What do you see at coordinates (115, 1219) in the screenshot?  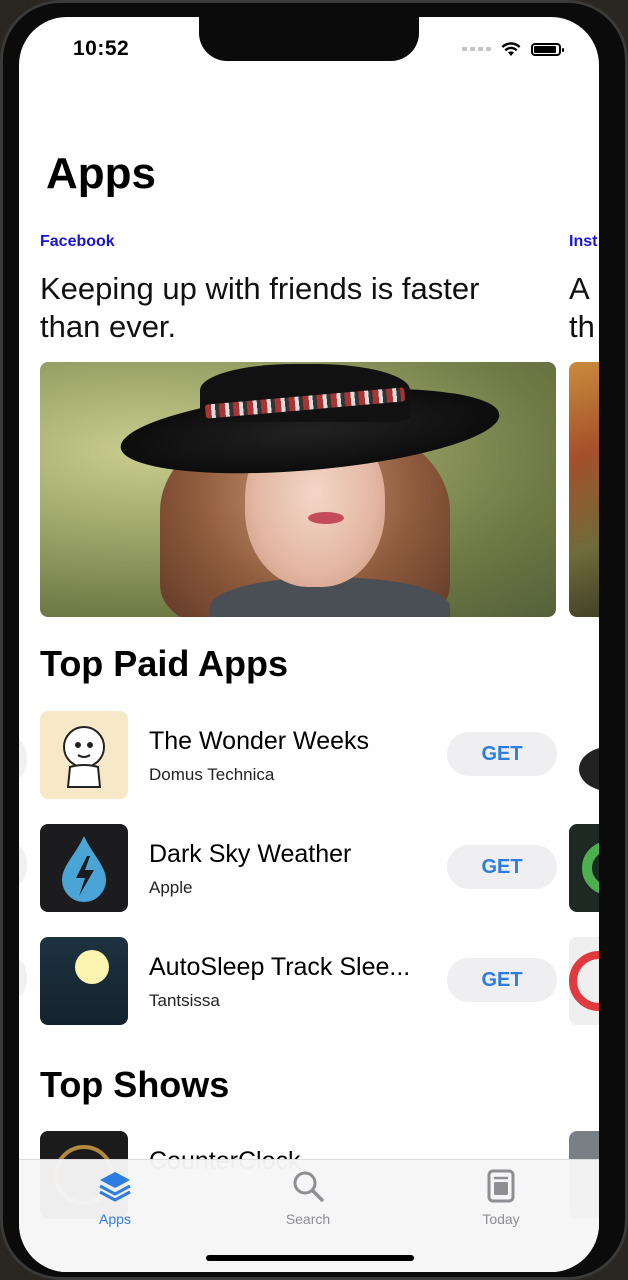 I see `tab-label: Apps` at bounding box center [115, 1219].